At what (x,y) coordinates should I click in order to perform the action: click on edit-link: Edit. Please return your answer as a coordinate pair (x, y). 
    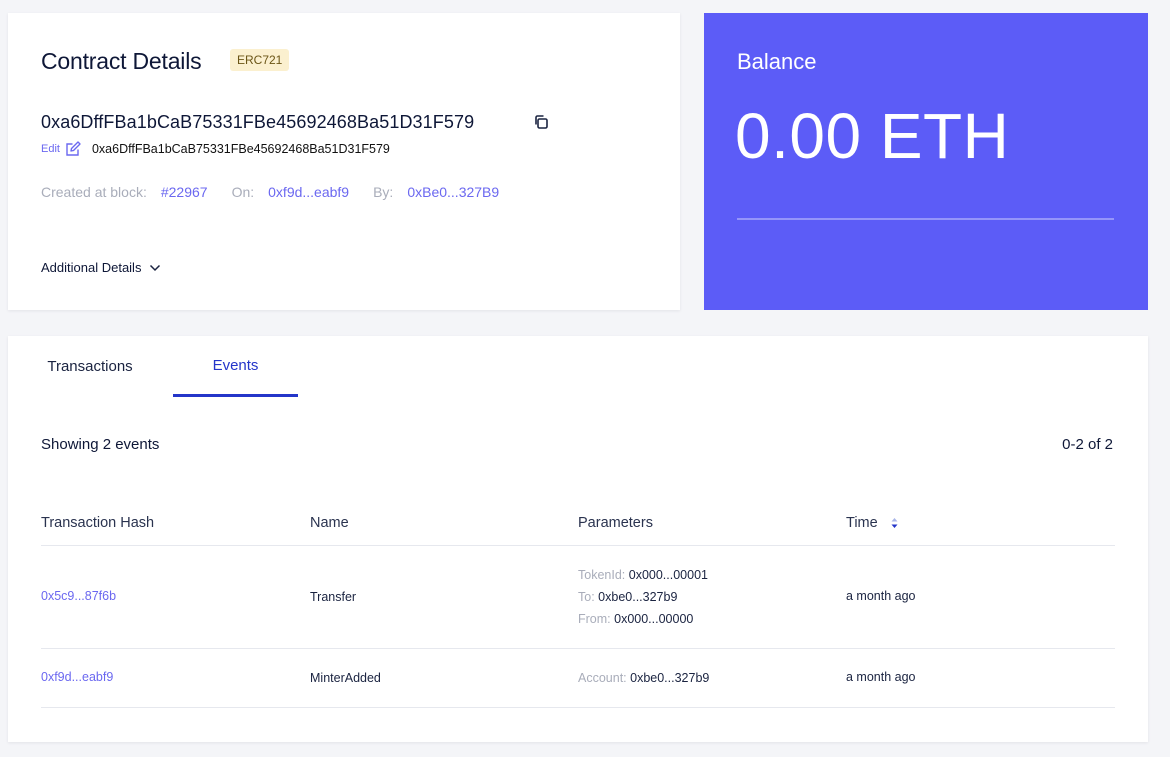
    Looking at the image, I should click on (50, 149).